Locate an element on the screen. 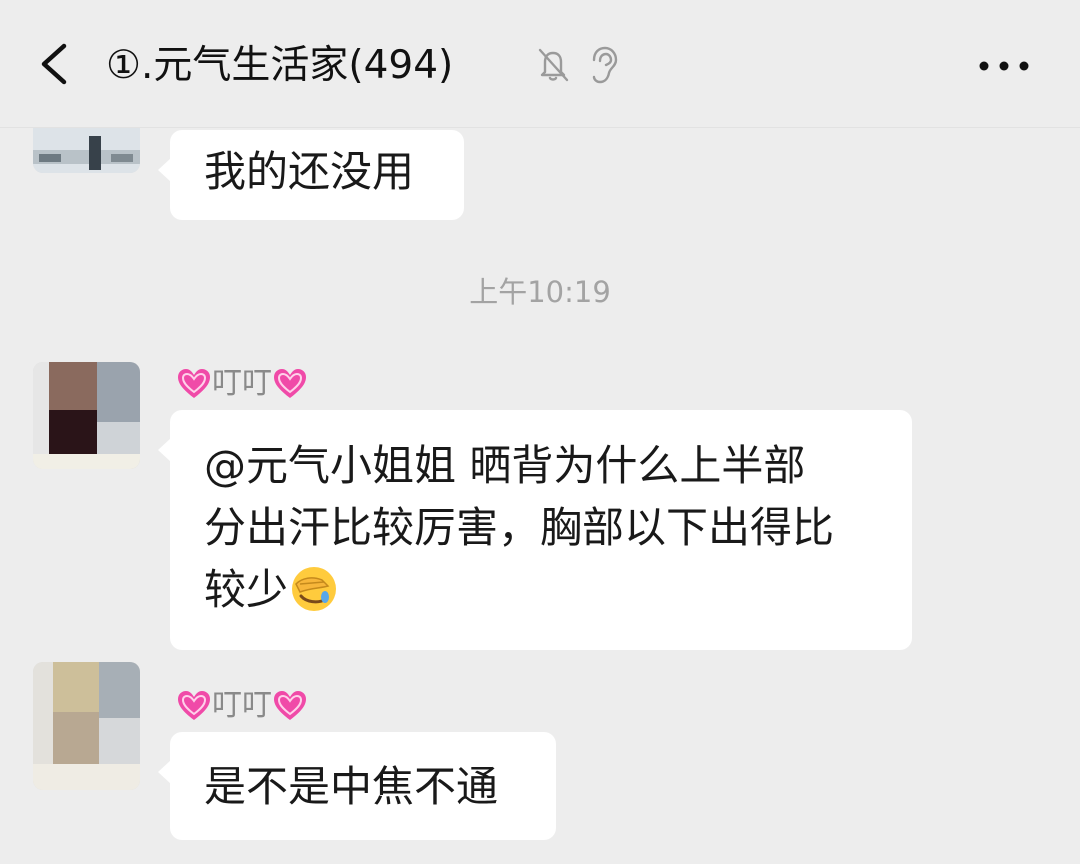 The height and width of the screenshot is (864, 1080). more-button is located at coordinates (1004, 66).